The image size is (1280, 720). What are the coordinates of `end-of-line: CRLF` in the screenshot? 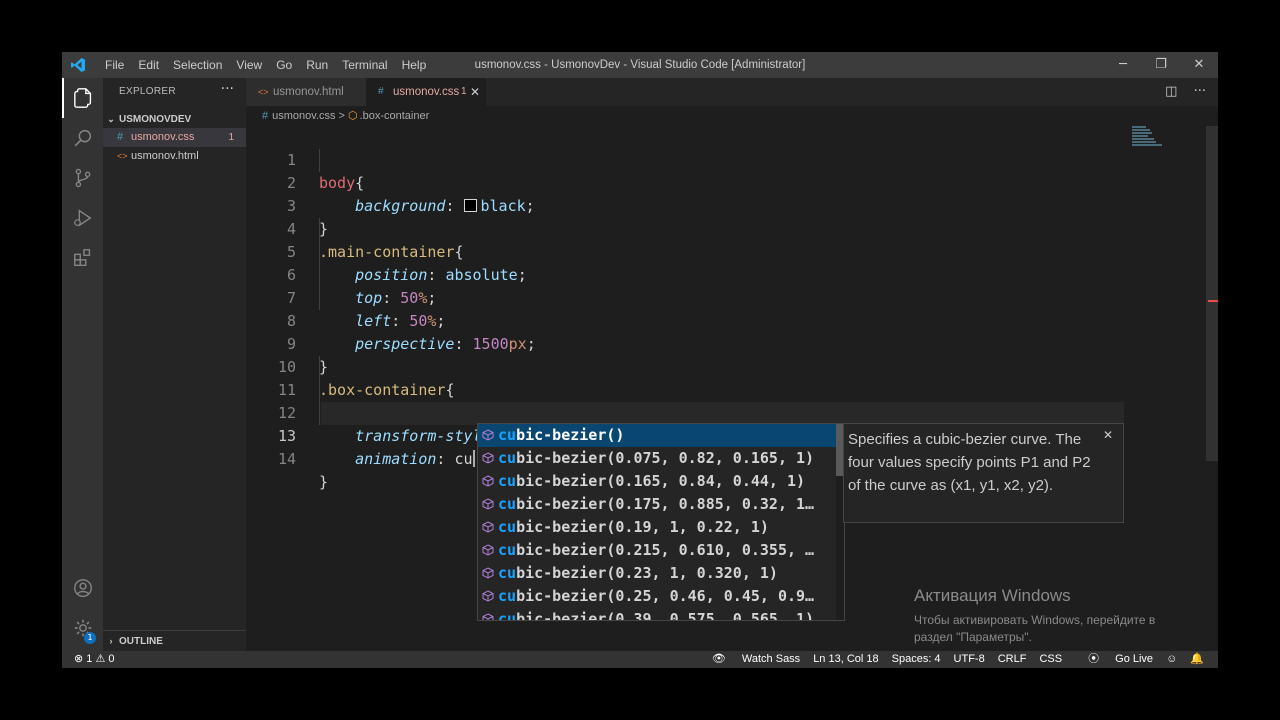 It's located at (1012, 659).